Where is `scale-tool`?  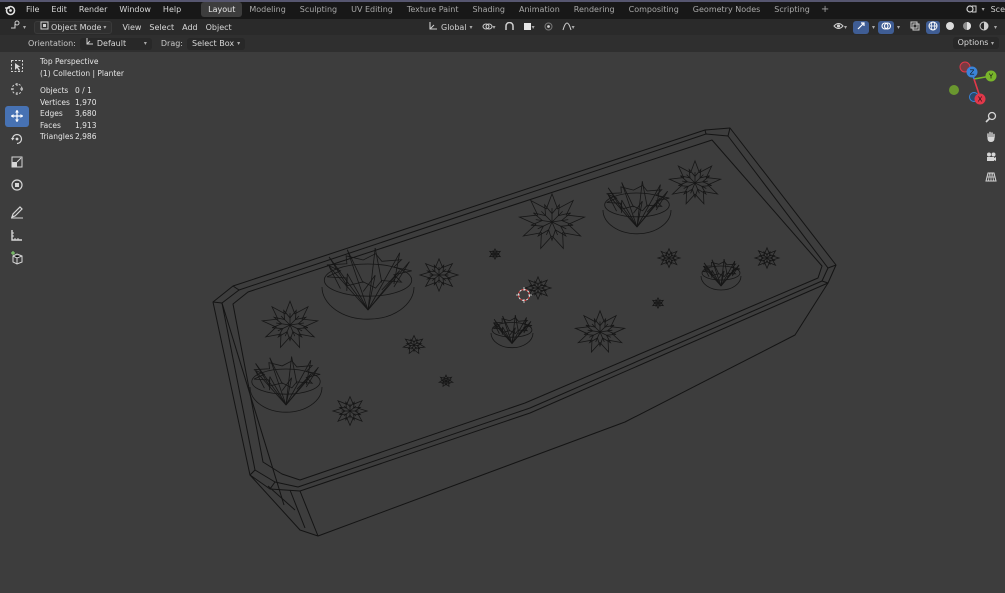 scale-tool is located at coordinates (17, 162).